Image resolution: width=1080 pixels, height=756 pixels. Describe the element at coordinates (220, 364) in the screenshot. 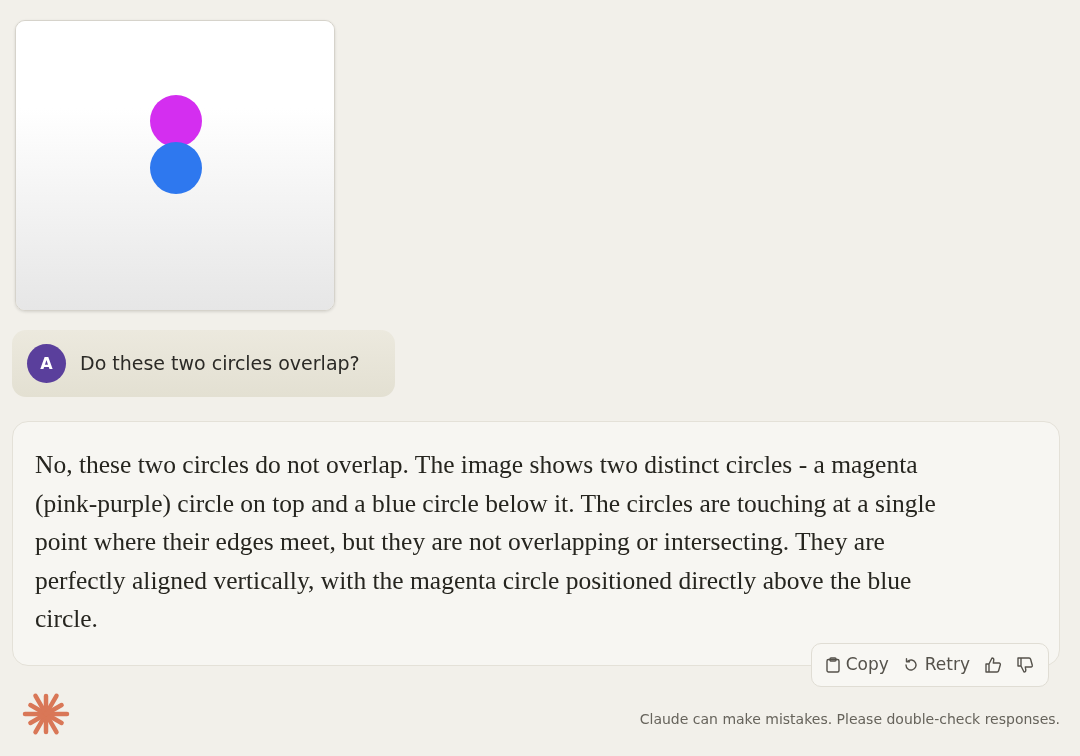

I see `user-message-text: Do these two circles overlap?` at that location.